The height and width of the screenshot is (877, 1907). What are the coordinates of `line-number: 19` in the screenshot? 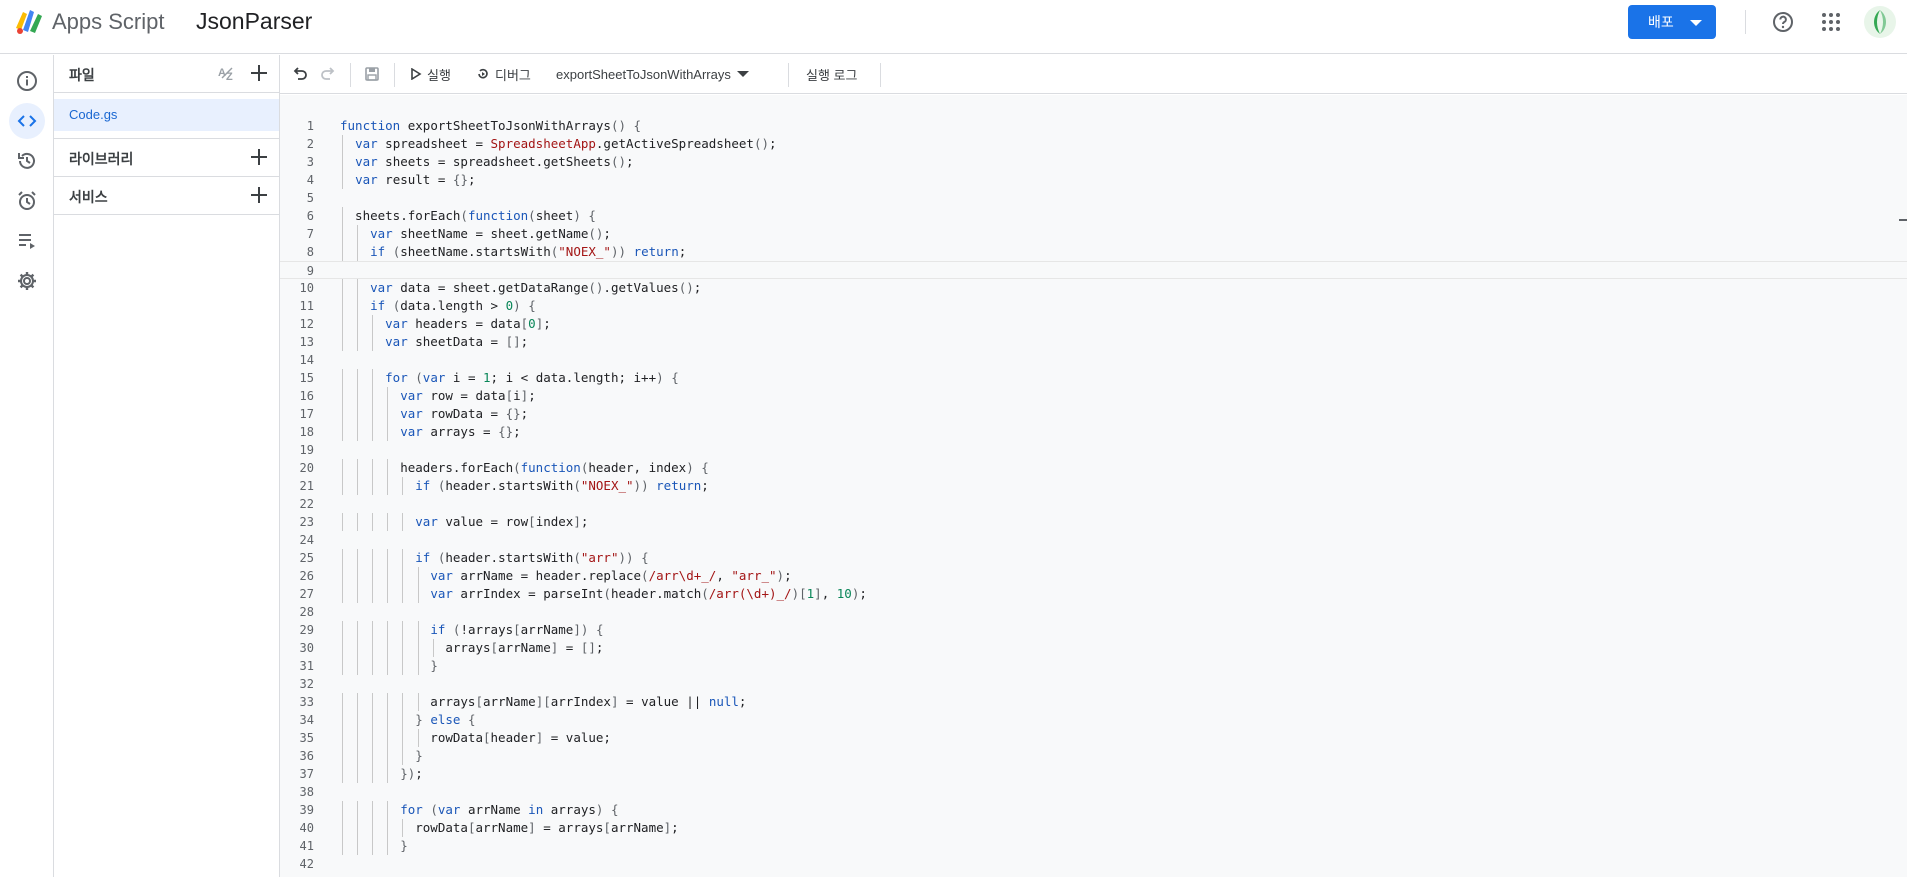 It's located at (306, 450).